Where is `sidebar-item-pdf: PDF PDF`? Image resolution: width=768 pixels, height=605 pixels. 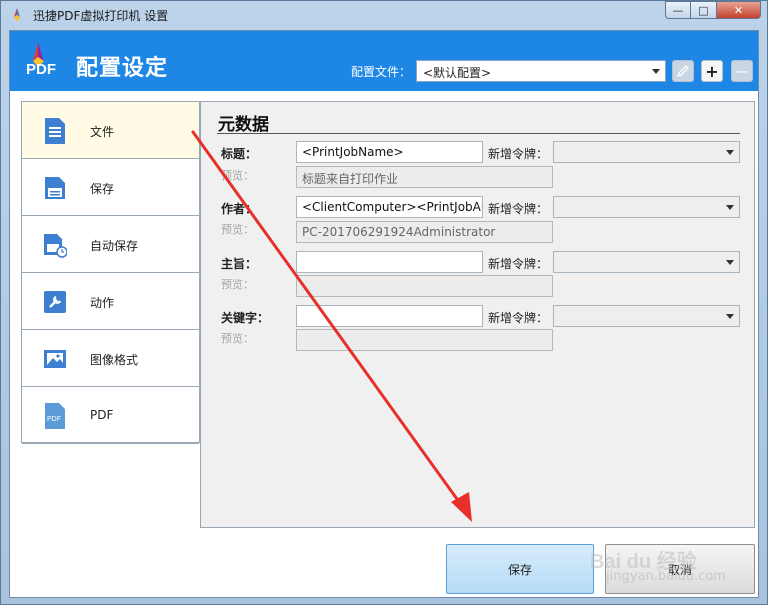
sidebar-item-pdf: PDF PDF is located at coordinates (110, 415).